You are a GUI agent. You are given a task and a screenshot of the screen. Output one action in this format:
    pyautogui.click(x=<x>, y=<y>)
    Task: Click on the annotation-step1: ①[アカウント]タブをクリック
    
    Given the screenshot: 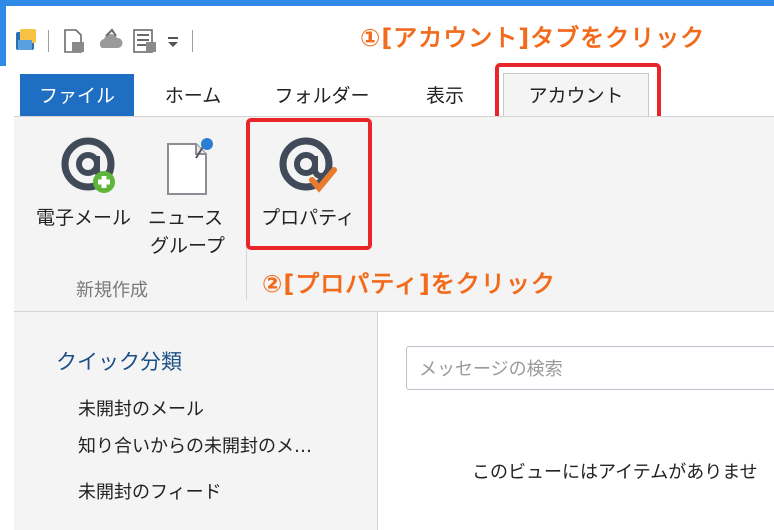 What is the action you would take?
    pyautogui.click(x=533, y=38)
    